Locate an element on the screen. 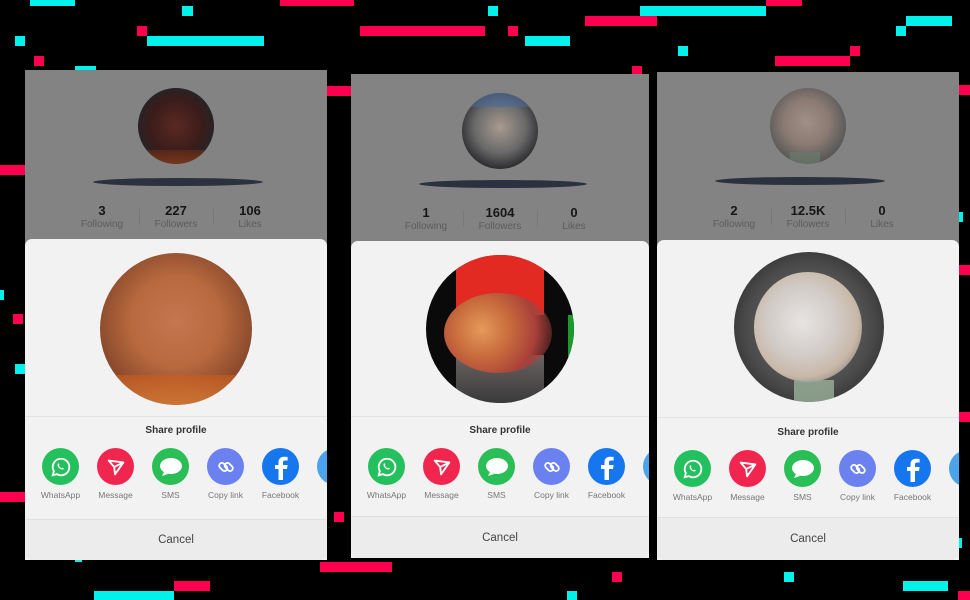 Image resolution: width=970 pixels, height=600 pixels. stat-followers: 1604 Followers is located at coordinates (500, 219).